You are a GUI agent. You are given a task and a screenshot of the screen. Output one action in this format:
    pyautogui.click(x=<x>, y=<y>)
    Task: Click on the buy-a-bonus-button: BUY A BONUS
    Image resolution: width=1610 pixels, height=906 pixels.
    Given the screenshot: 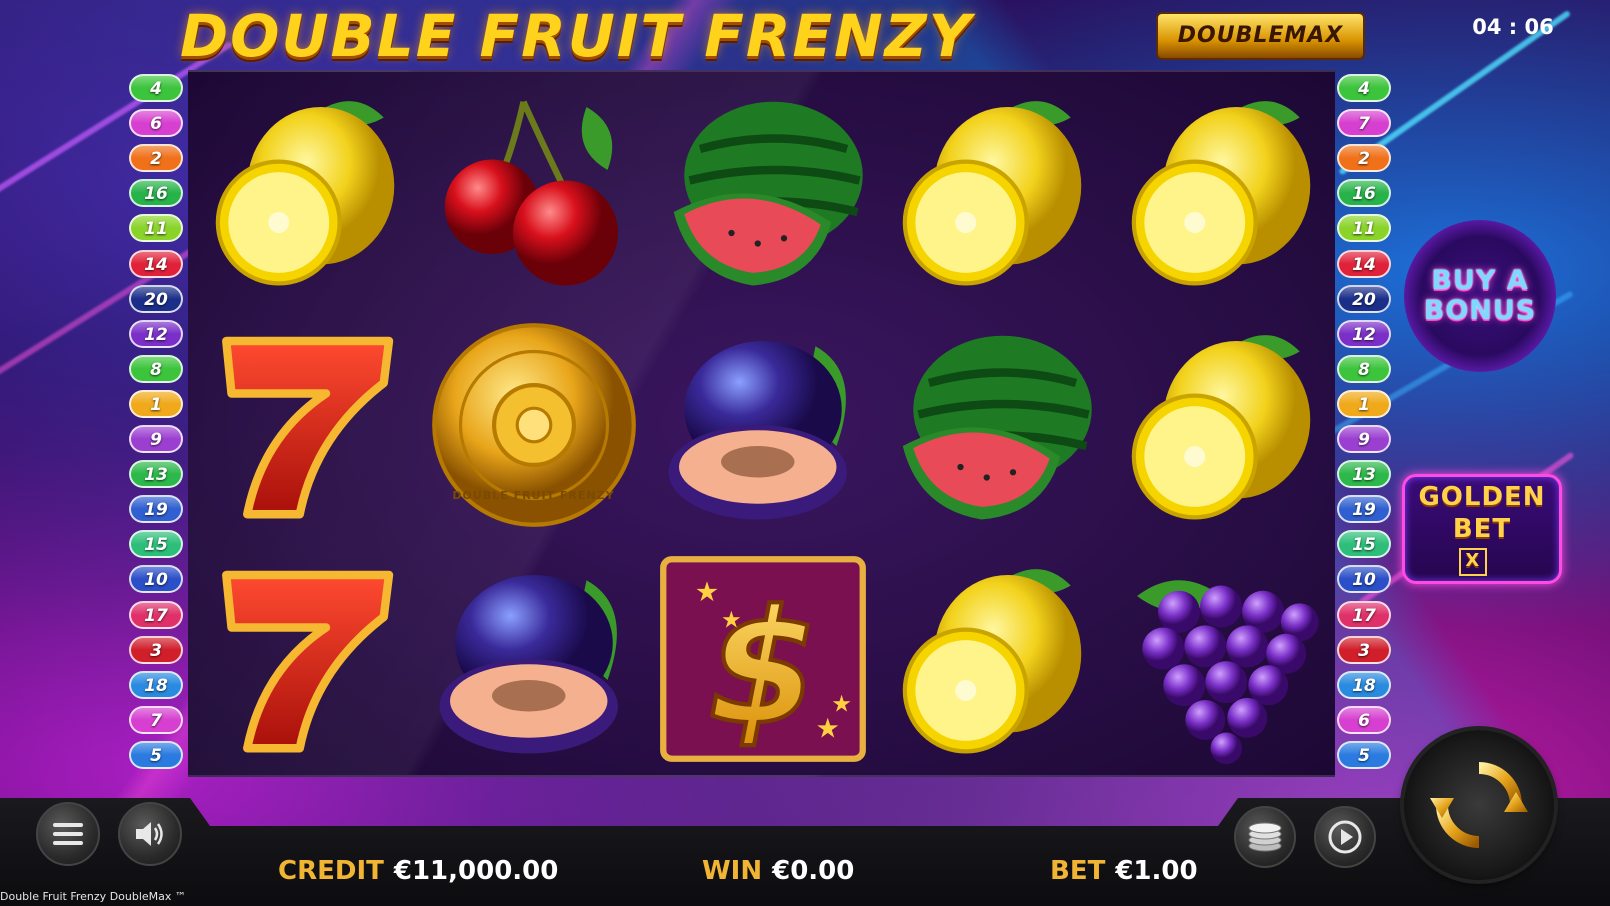 What is the action you would take?
    pyautogui.click(x=1480, y=296)
    